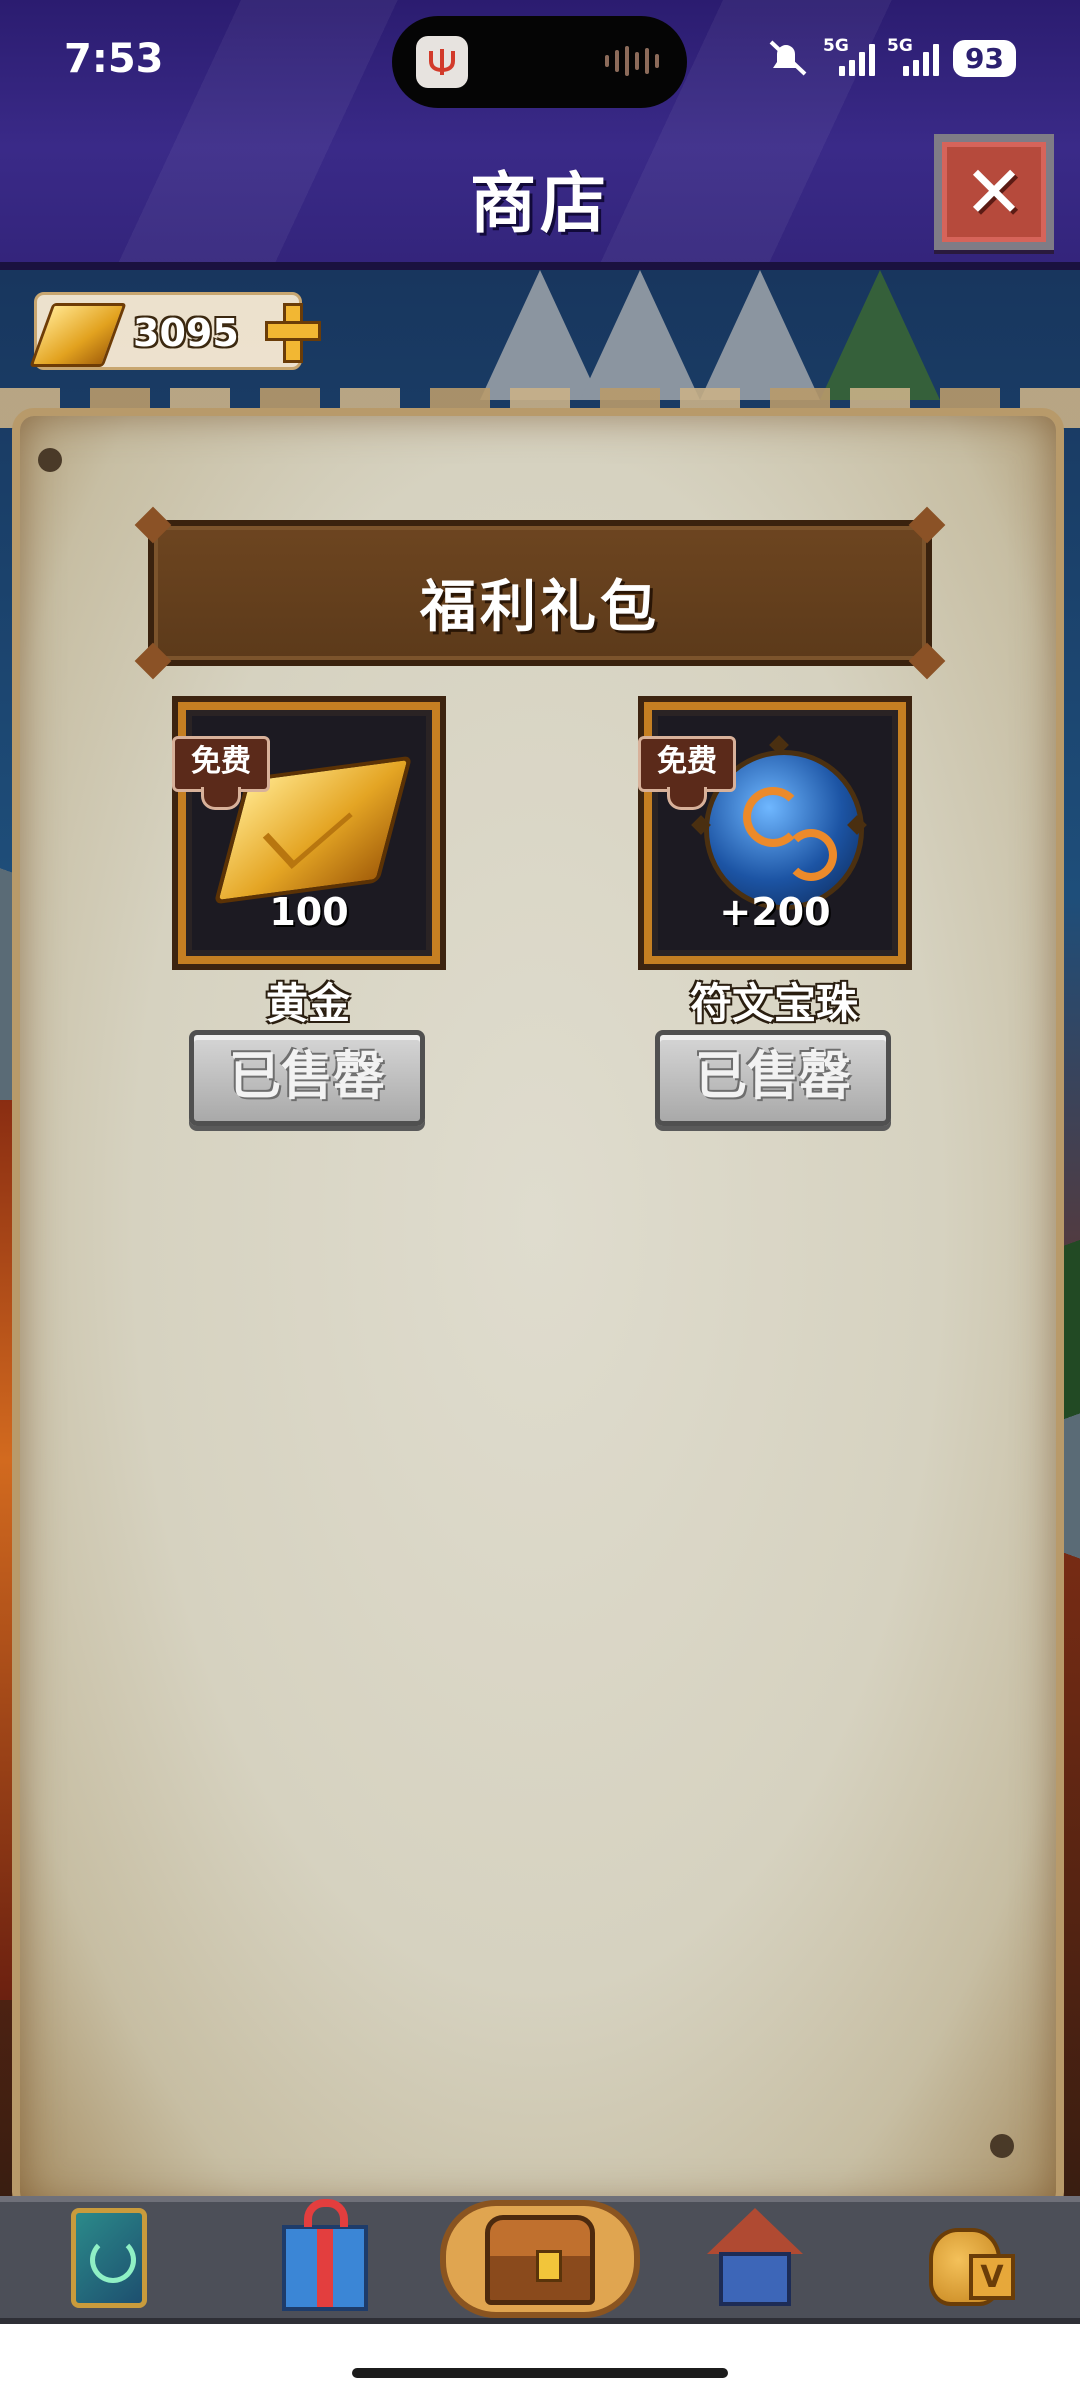 This screenshot has width=1080, height=2400. Describe the element at coordinates (788, 58) in the screenshot. I see `mute-icon` at that location.